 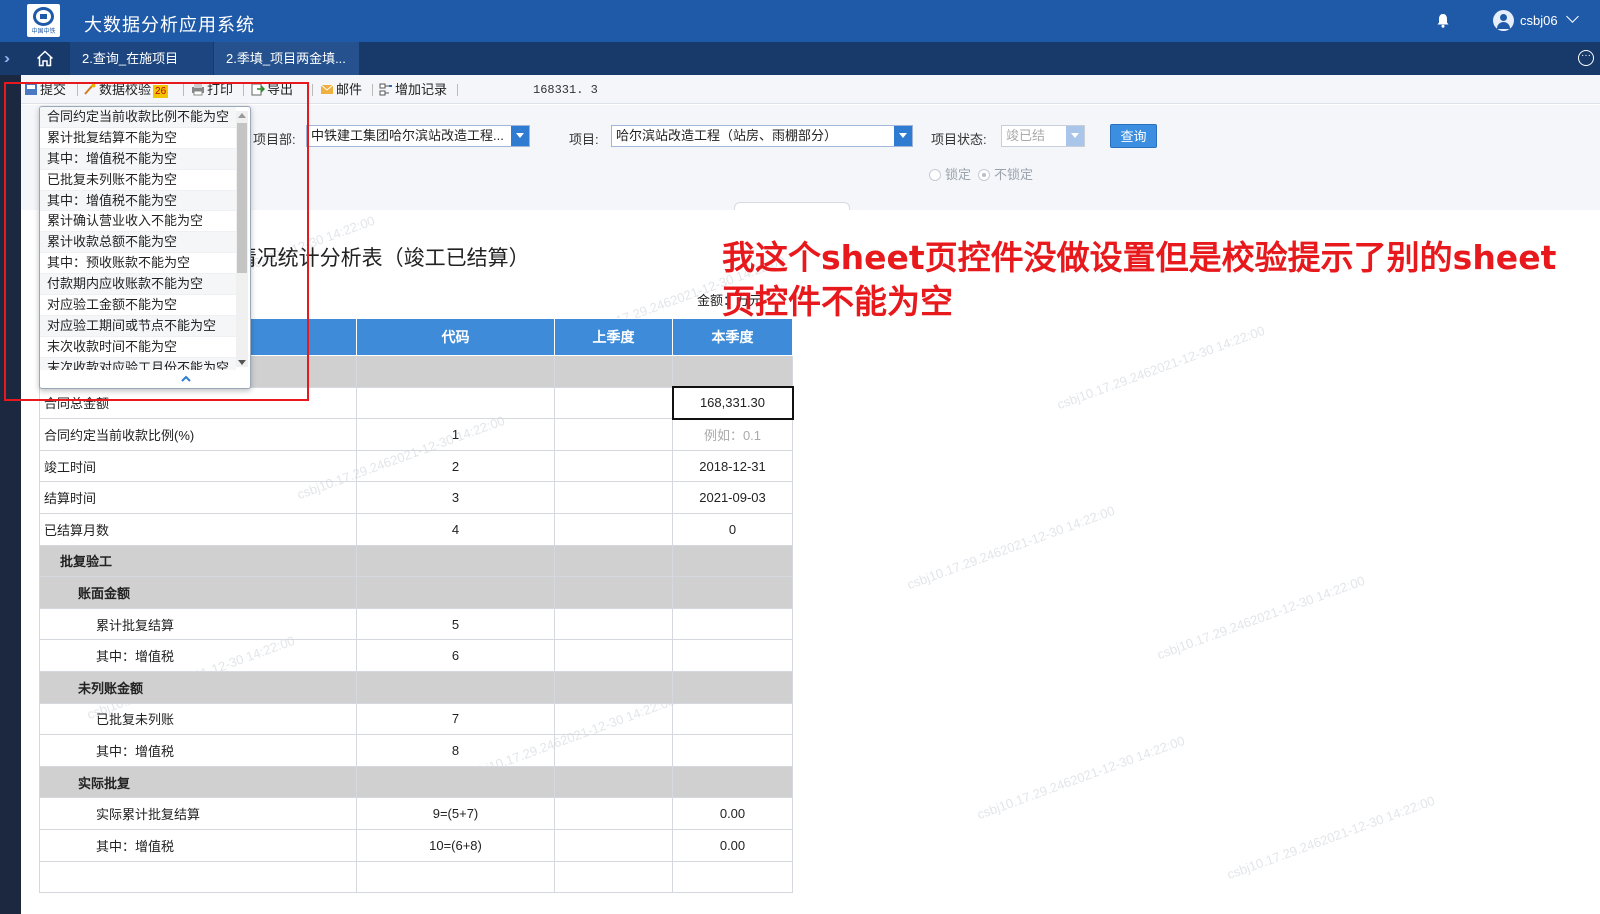 I want to click on more-options-icon: ···, so click(x=1586, y=58).